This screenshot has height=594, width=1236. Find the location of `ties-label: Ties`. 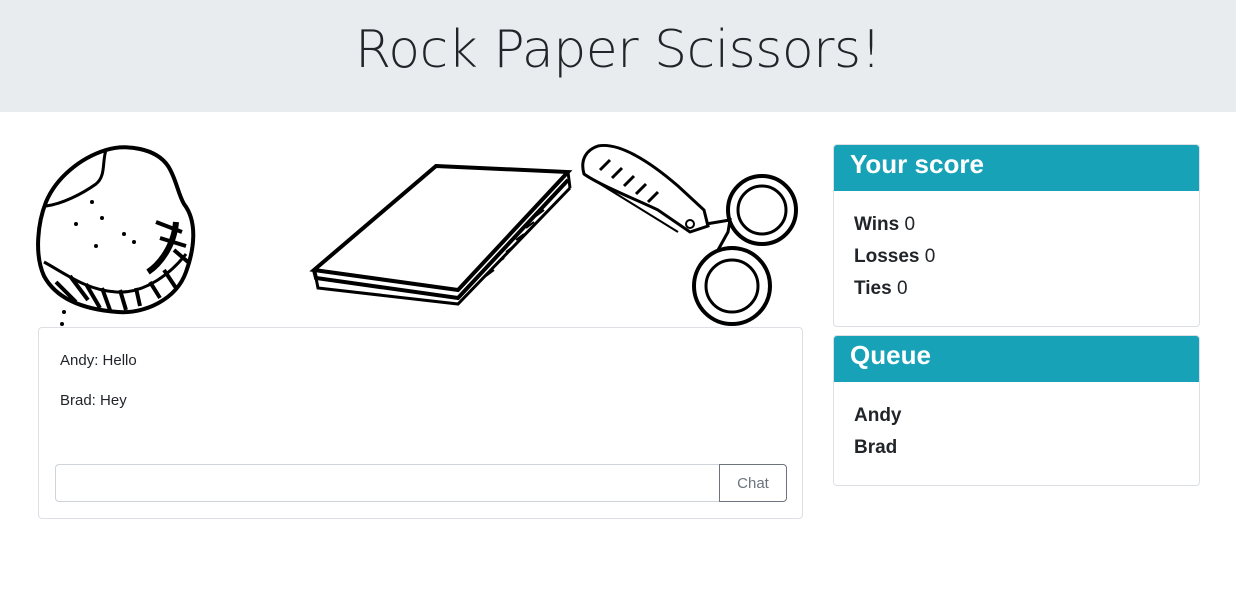

ties-label: Ties is located at coordinates (873, 288).